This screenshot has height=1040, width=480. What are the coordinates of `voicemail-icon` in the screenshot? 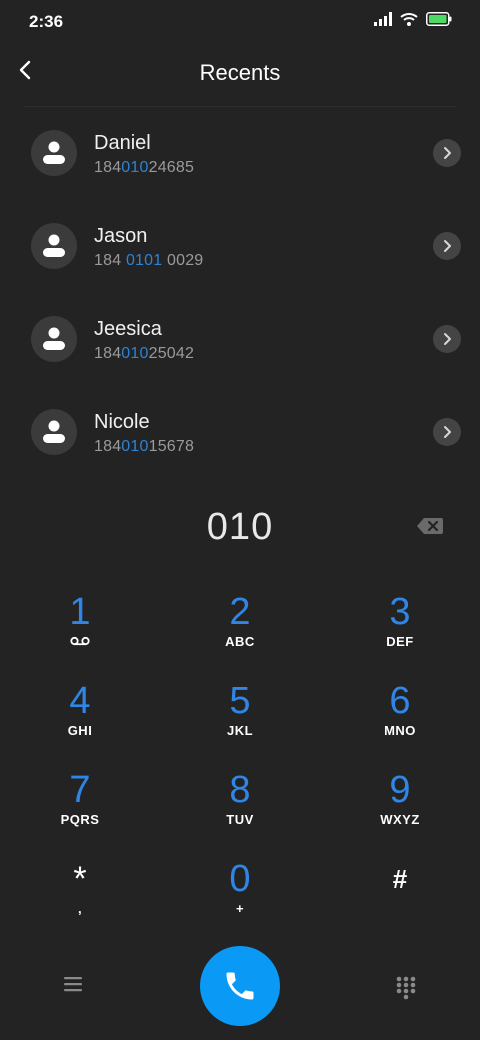 It's located at (80, 641).